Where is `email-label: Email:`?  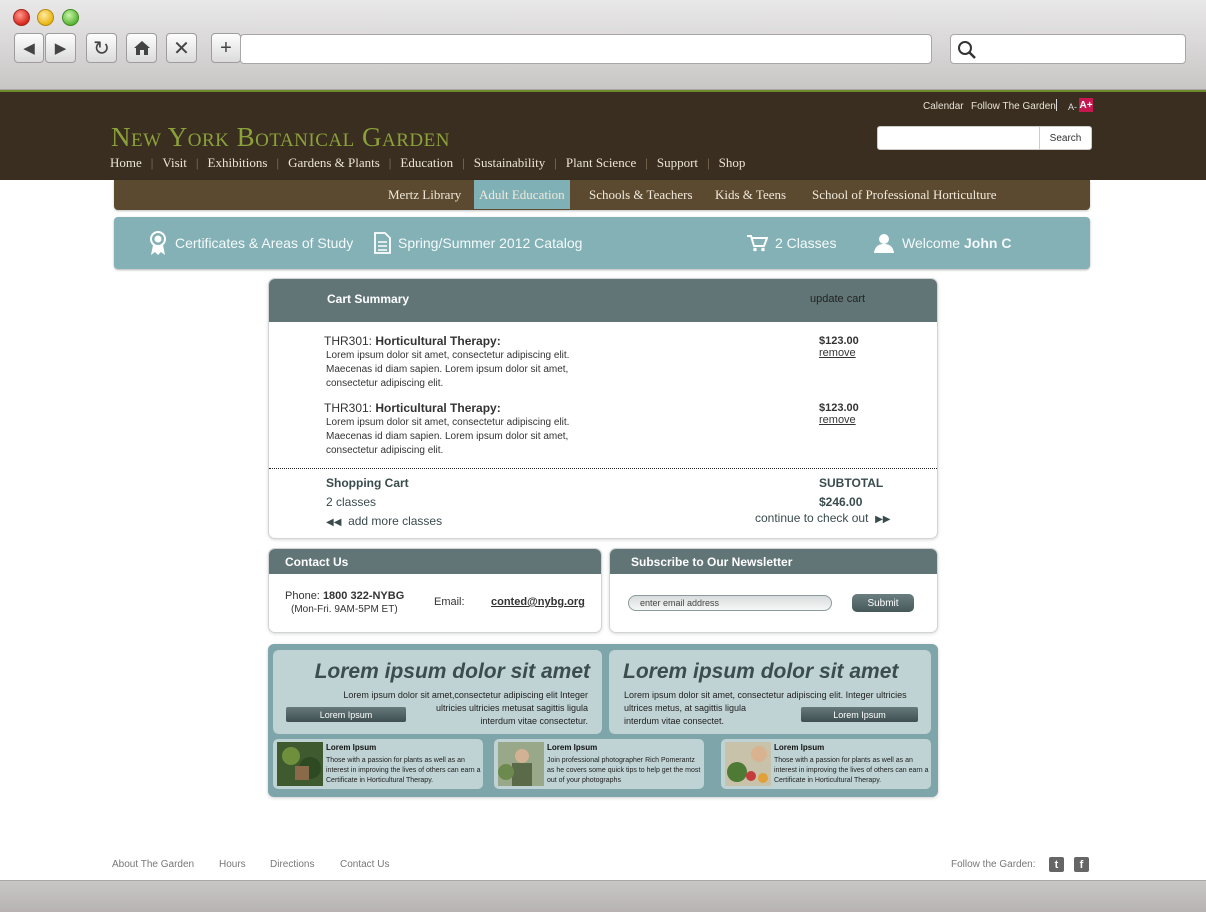 email-label: Email: is located at coordinates (449, 602).